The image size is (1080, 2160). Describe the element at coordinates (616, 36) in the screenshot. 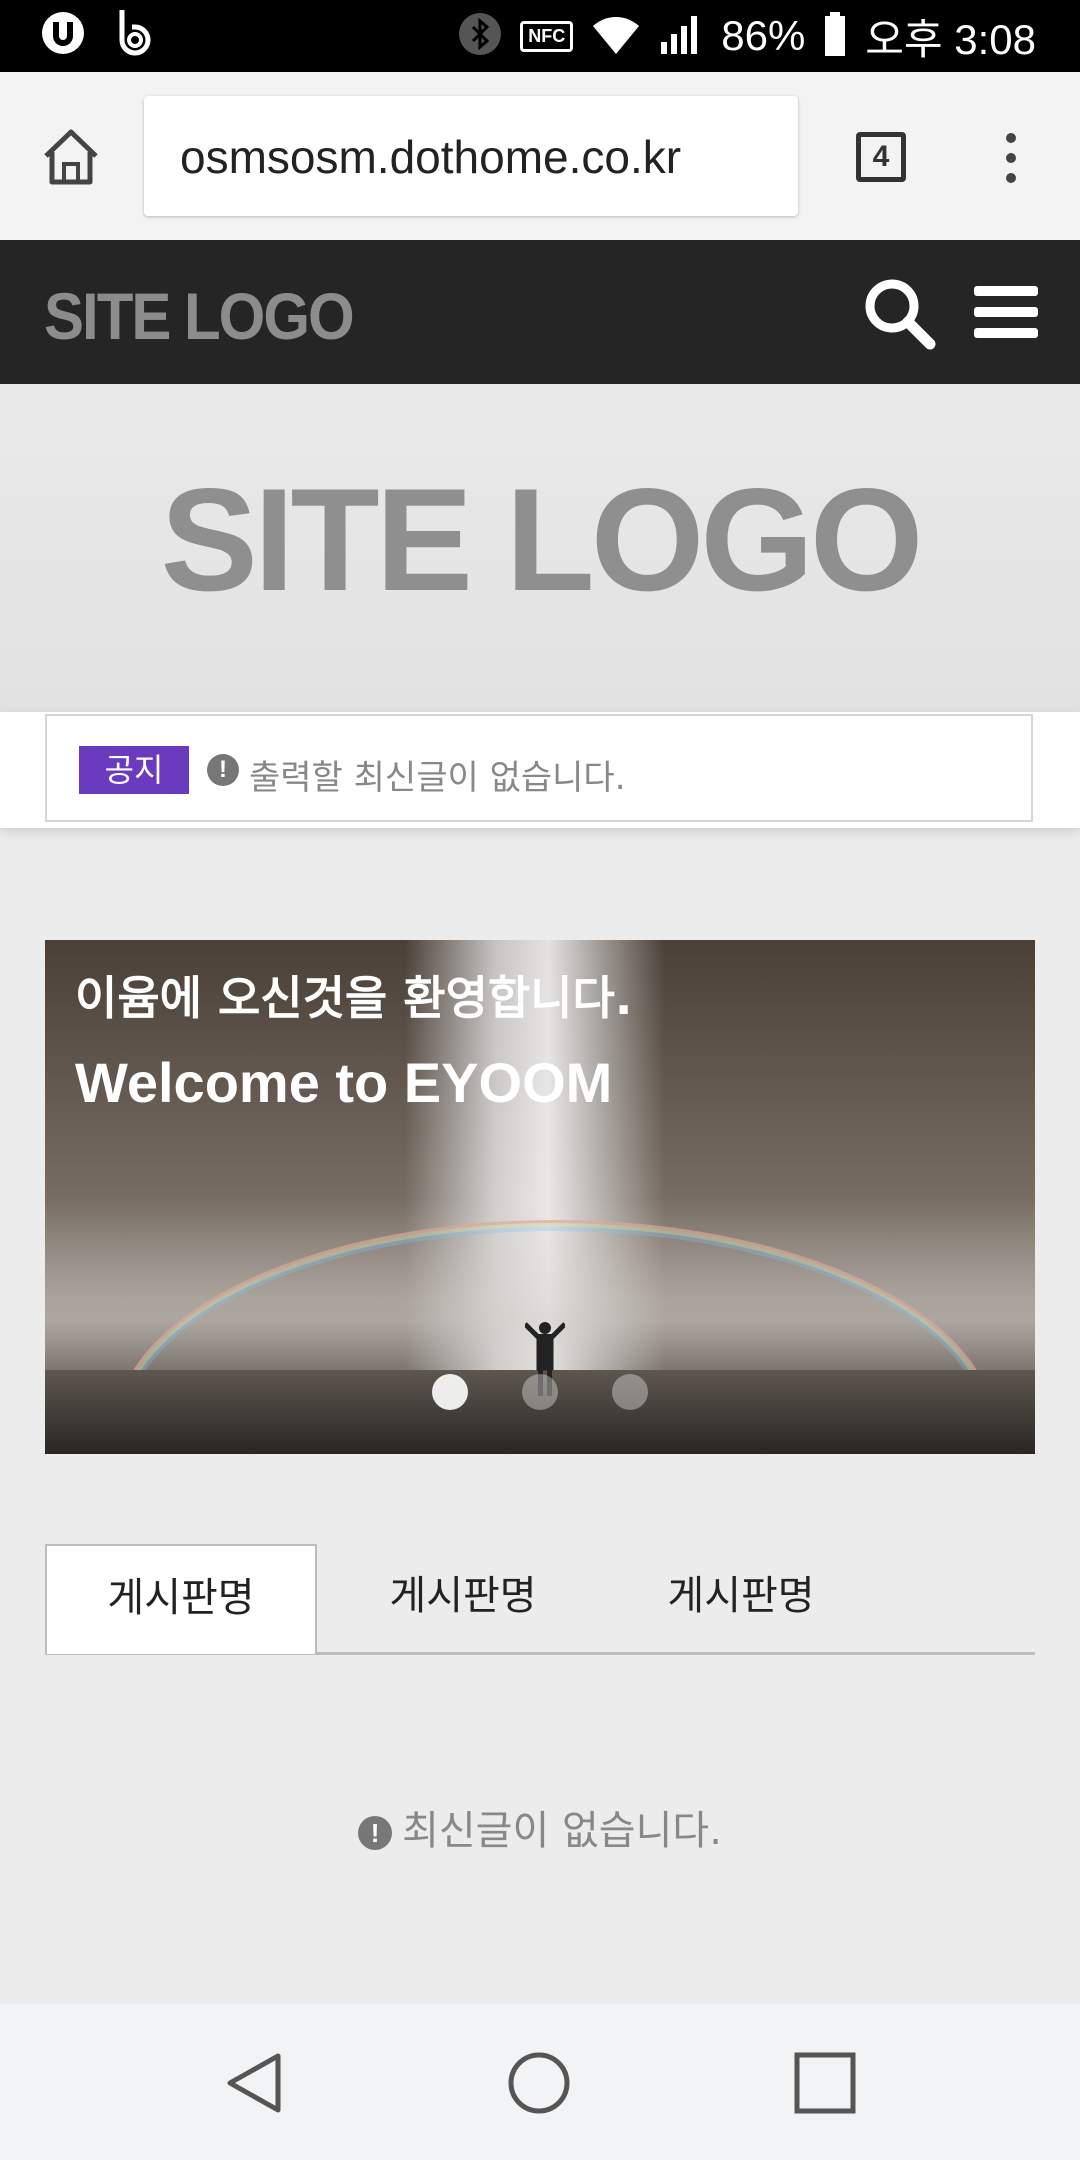

I see `wifi-icon` at that location.